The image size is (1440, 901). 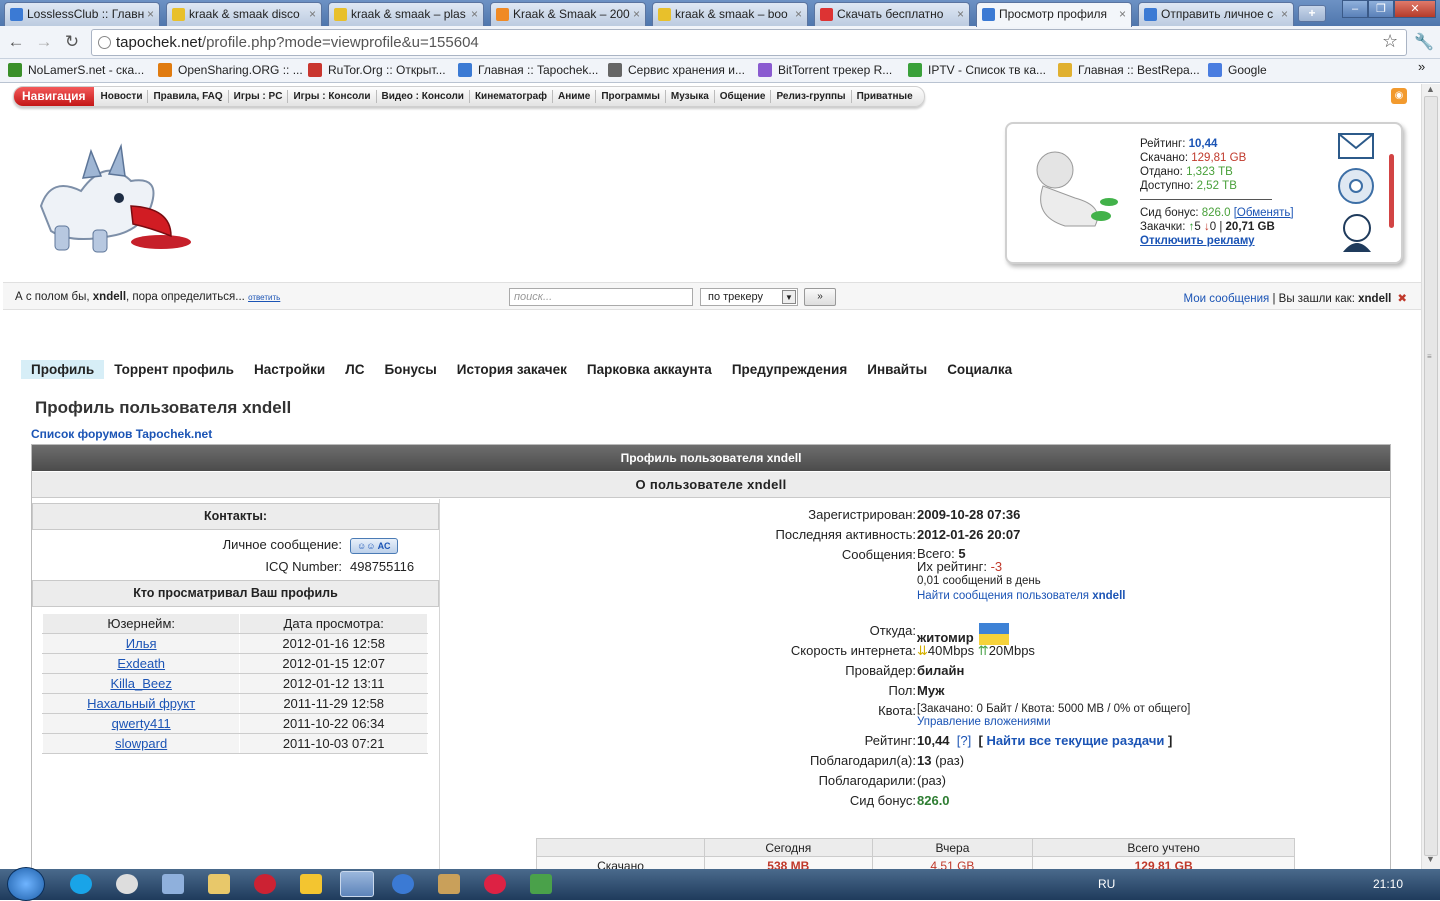 I want to click on my-messages-link: Мои сообщения, so click(x=1227, y=299).